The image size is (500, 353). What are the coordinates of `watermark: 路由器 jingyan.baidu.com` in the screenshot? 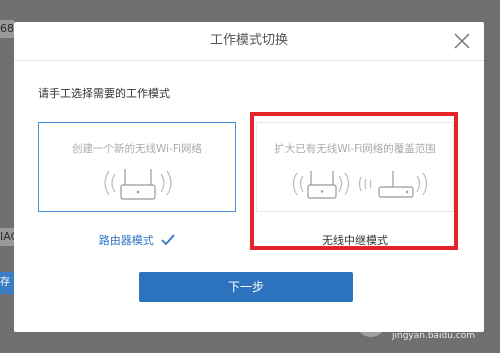 It's located at (424, 325).